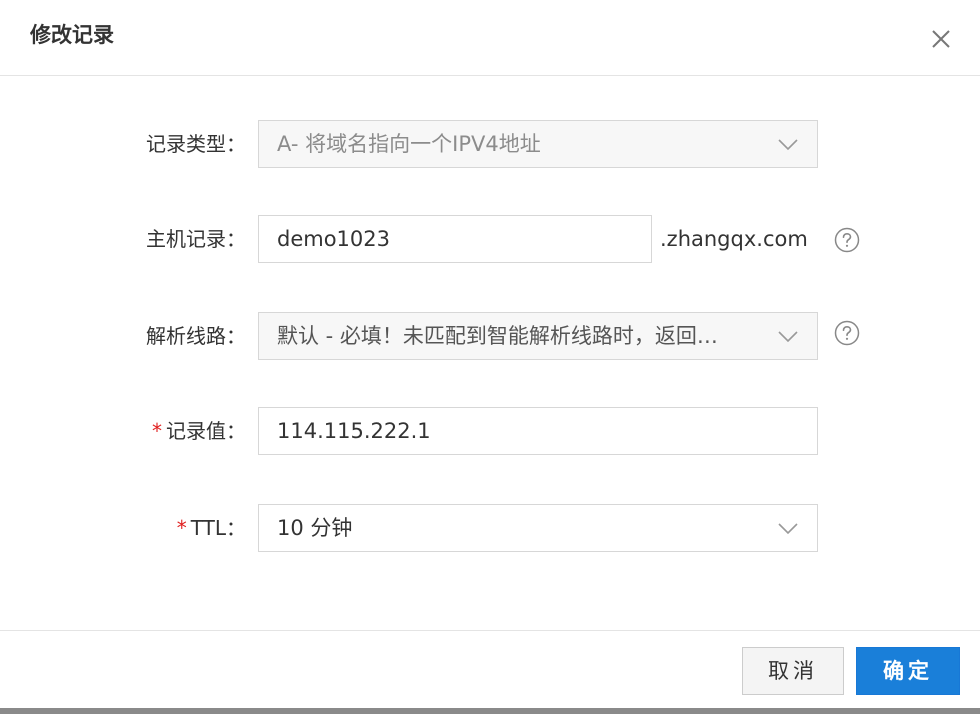  Describe the element at coordinates (196, 144) in the screenshot. I see `record-type-label: 记录类型：` at that location.